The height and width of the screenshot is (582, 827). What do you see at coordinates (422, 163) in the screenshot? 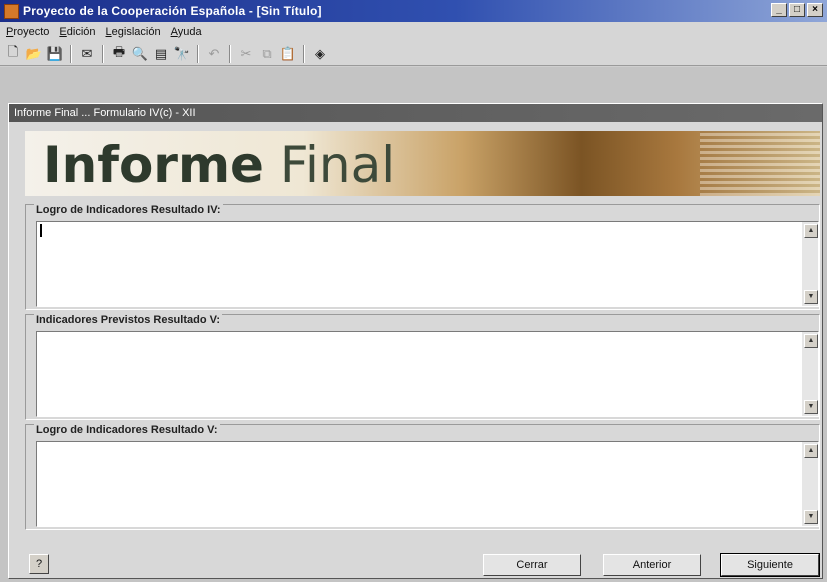
I see `report-banner: Informe Final` at bounding box center [422, 163].